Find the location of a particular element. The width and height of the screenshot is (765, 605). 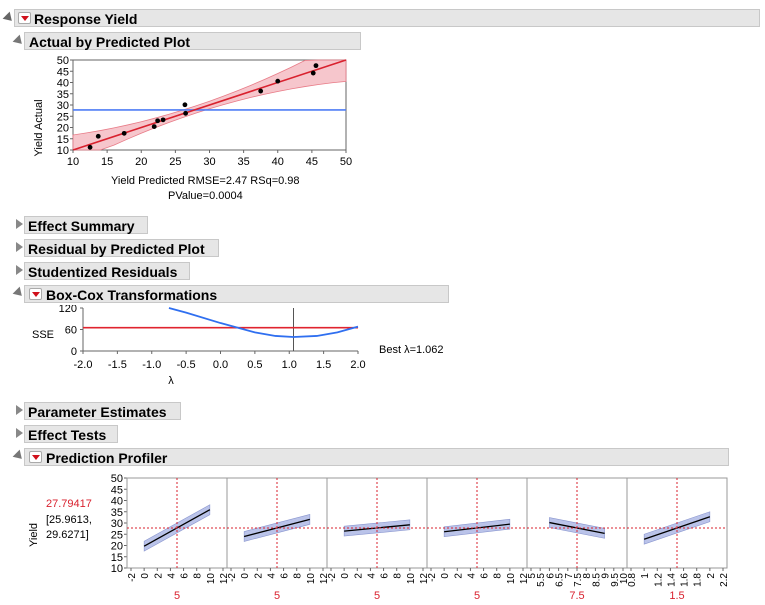

x-tick-label: 25 is located at coordinates (175, 162).